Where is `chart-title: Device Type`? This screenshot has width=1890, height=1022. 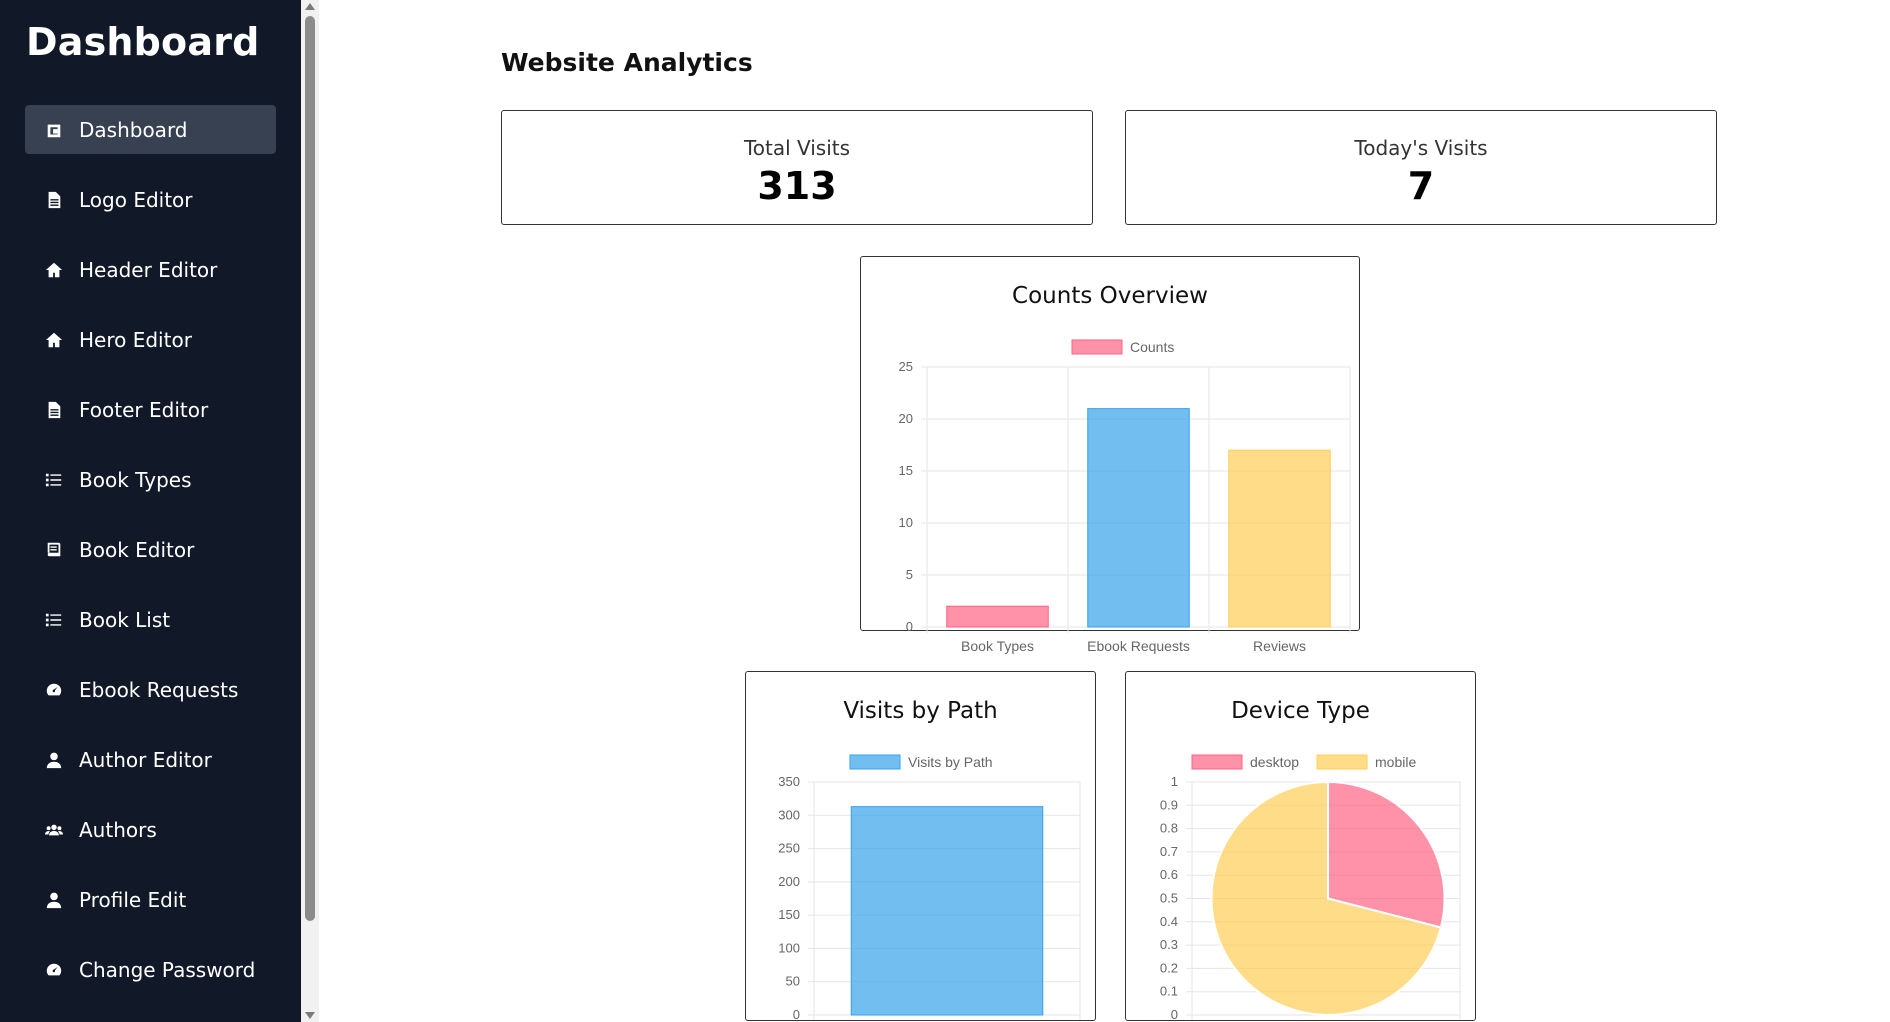 chart-title: Device Type is located at coordinates (1300, 711).